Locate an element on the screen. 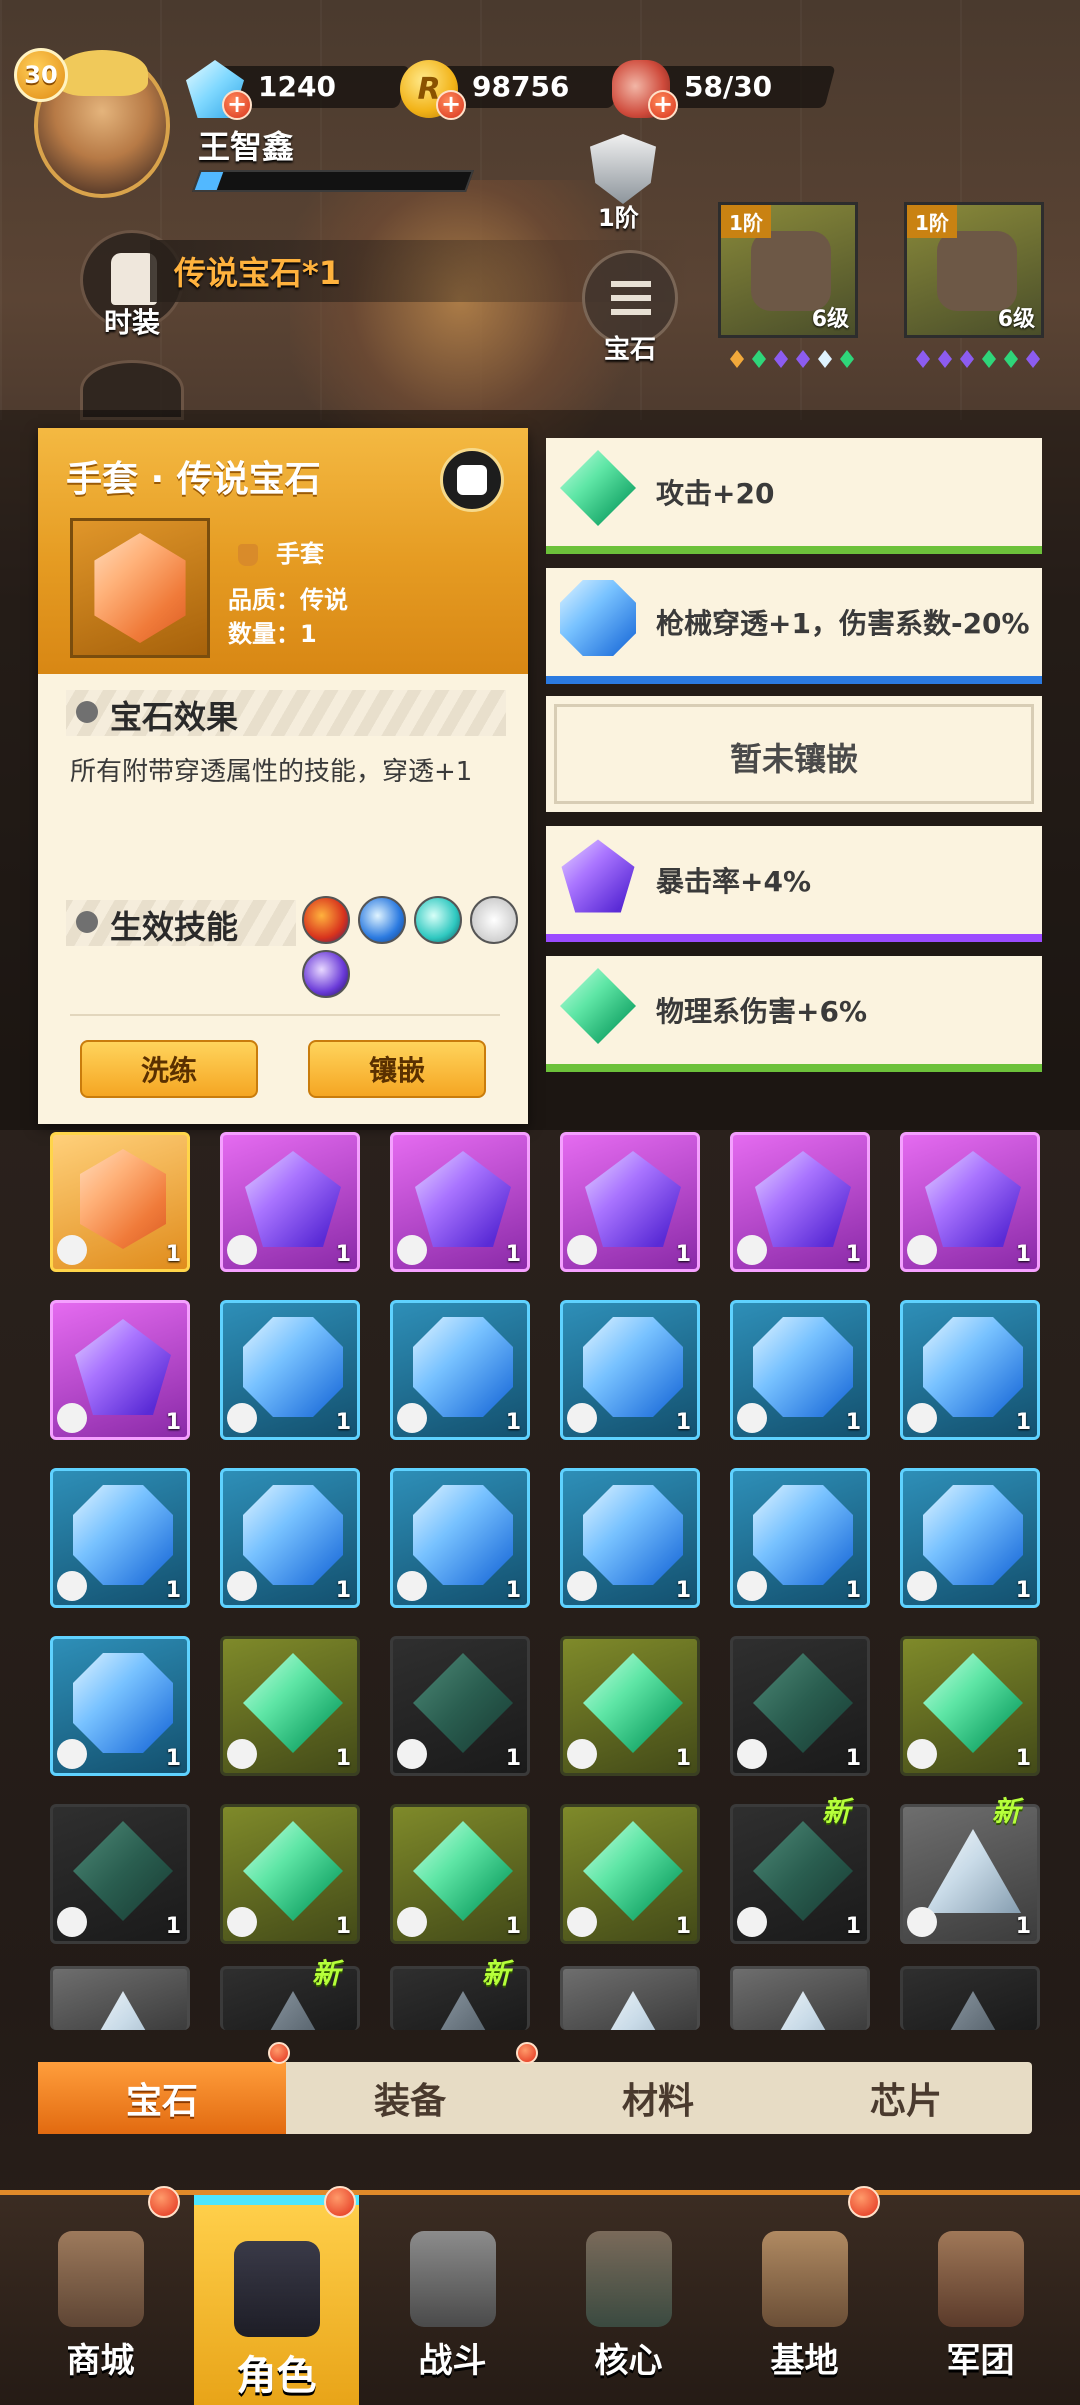 This screenshot has height=2405, width=1080. ice-skill-icon is located at coordinates (382, 920).